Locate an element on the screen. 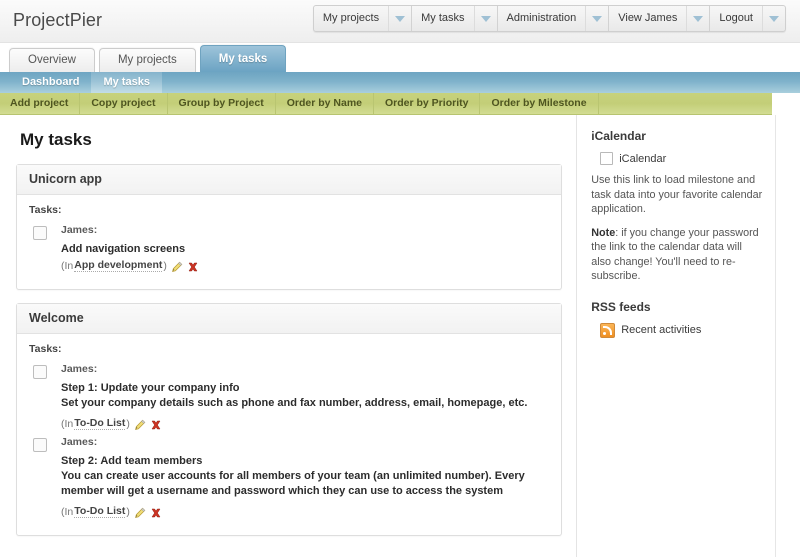 The image size is (800, 557). task-meta: (In App development) is located at coordinates (305, 264).